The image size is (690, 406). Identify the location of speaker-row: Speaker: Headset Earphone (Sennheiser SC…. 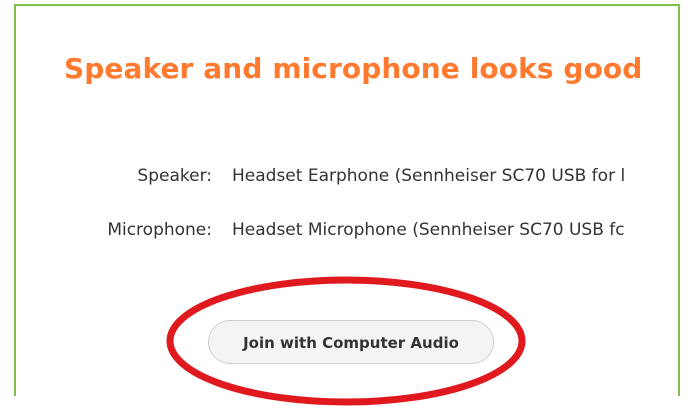
(349, 178).